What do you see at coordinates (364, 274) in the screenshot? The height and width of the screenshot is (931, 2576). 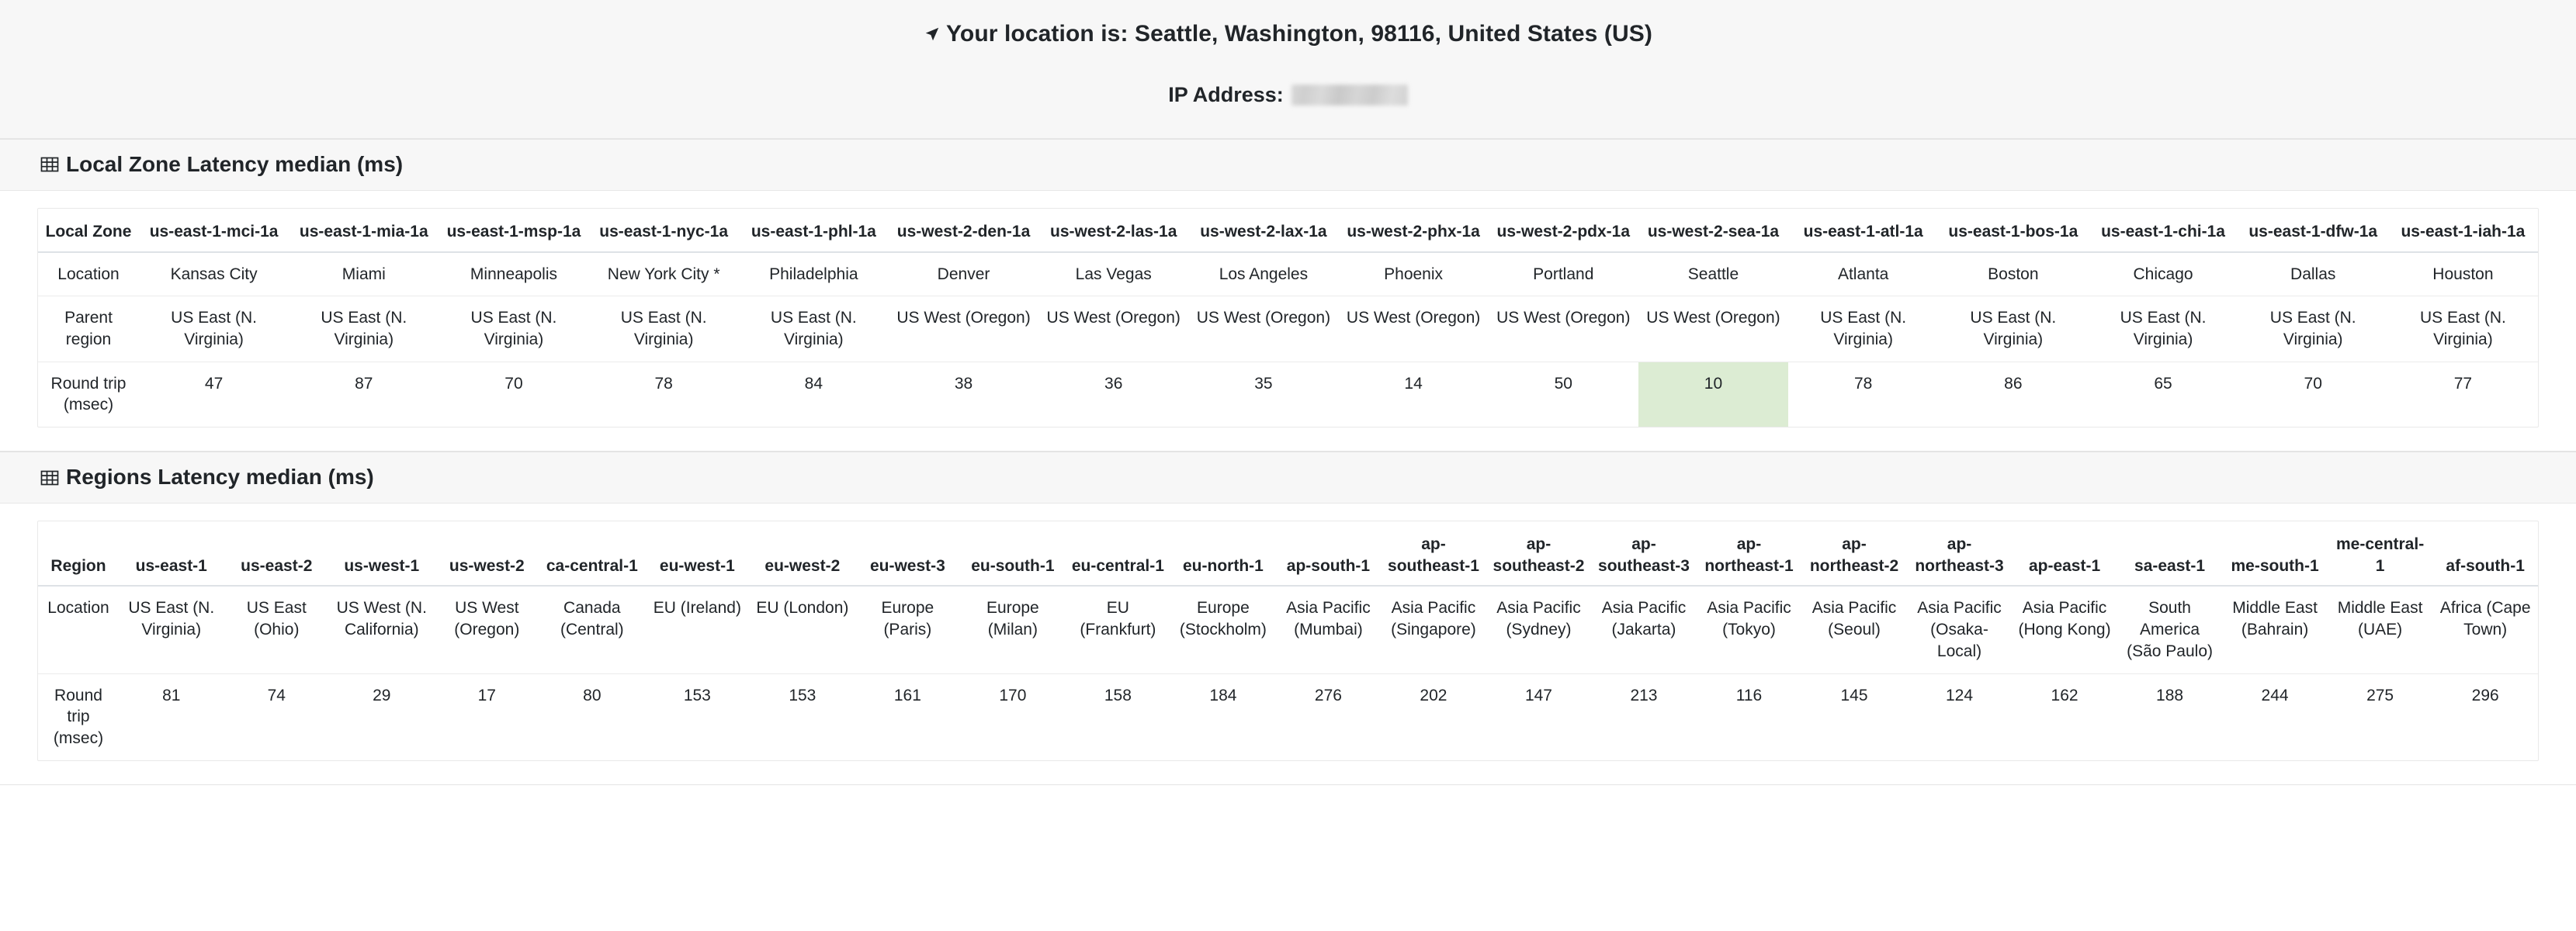 I see `local-zone-location-cell: Miami` at bounding box center [364, 274].